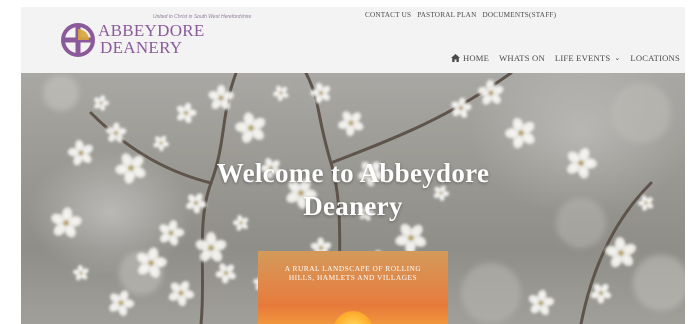 The height and width of the screenshot is (324, 689). I want to click on sunset-image, so click(353, 317).